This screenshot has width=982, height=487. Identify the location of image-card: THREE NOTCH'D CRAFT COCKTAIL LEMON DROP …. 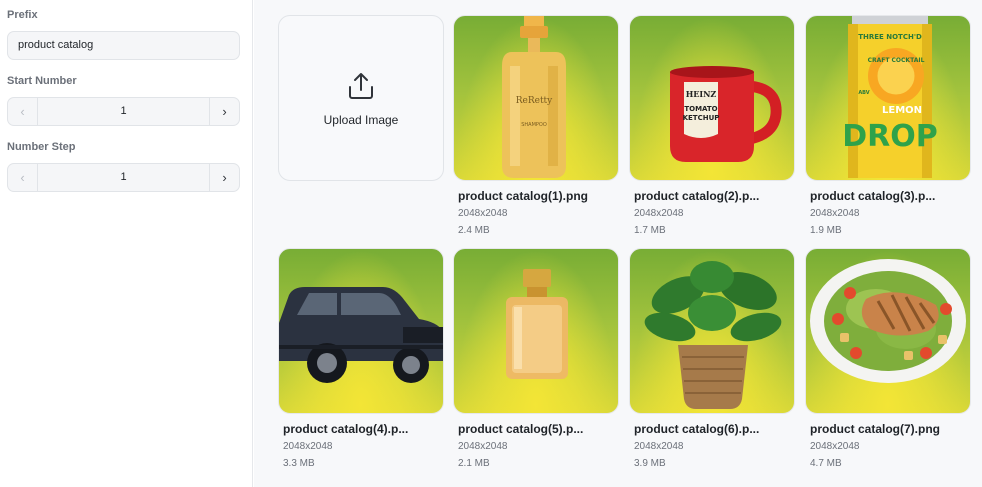
(888, 125).